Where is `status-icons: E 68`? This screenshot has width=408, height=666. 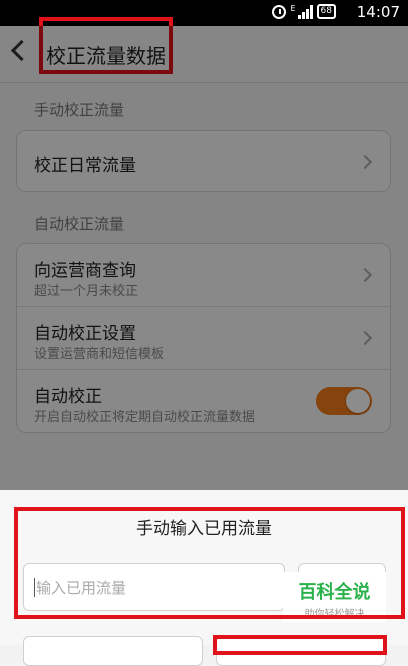
status-icons: E 68 is located at coordinates (304, 11).